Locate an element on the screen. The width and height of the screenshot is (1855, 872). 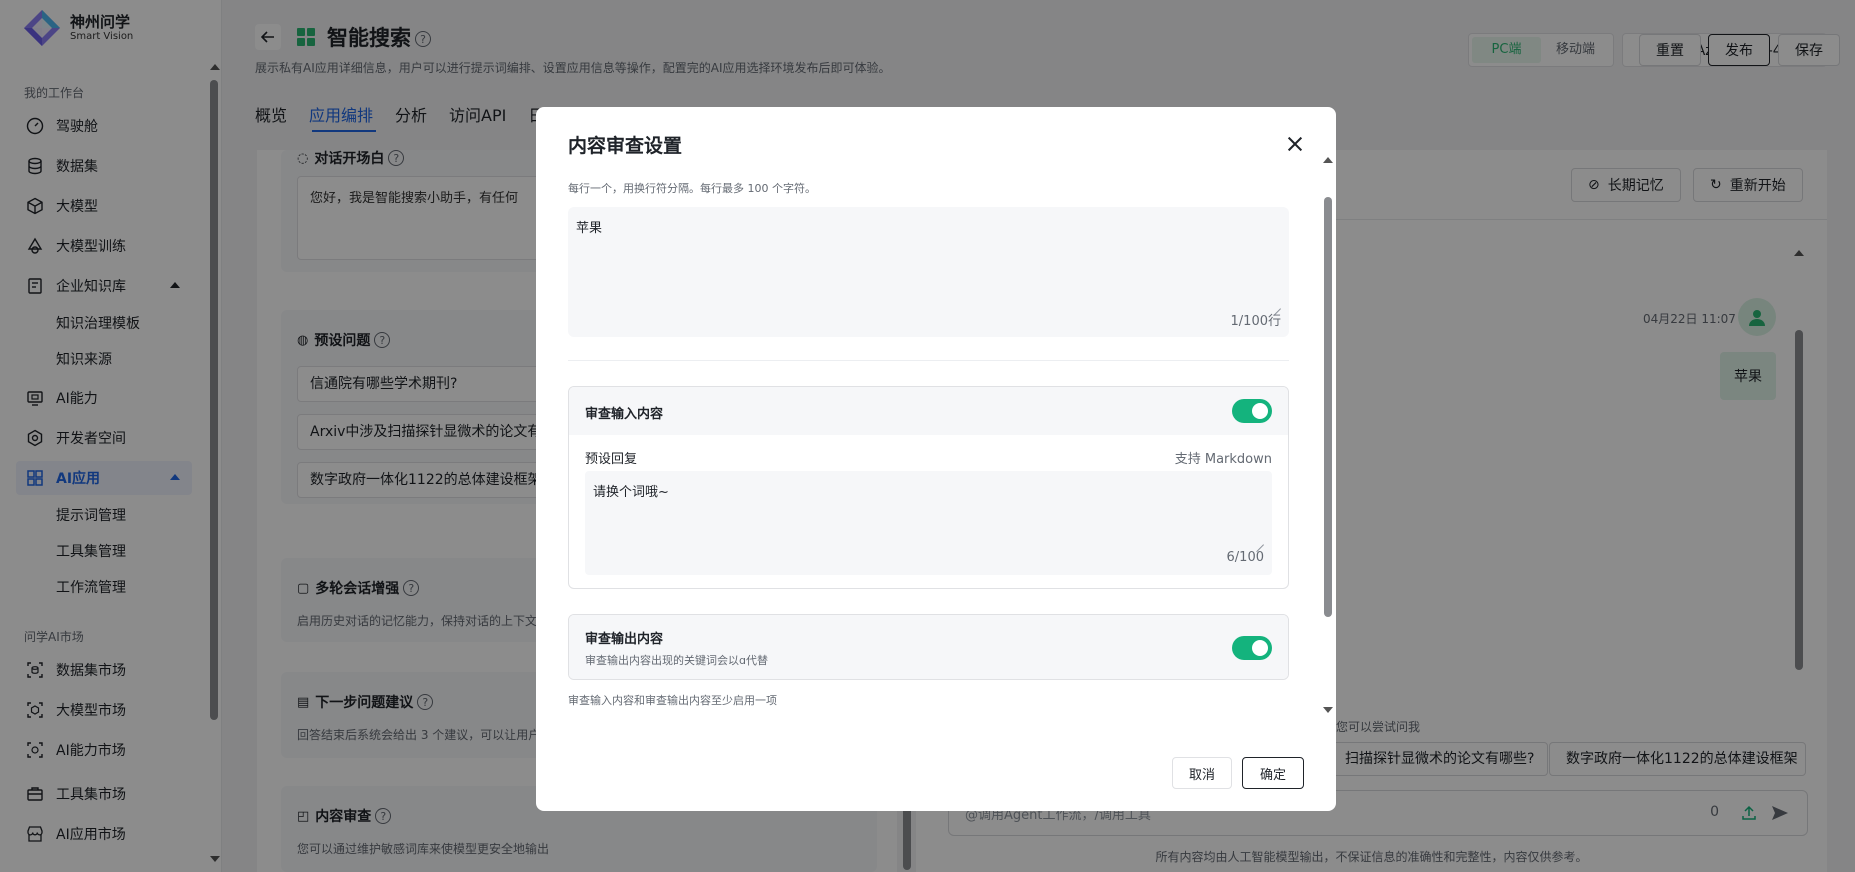
preset-reply-textarea: 请换个词哦~ 6/100 is located at coordinates (928, 523).